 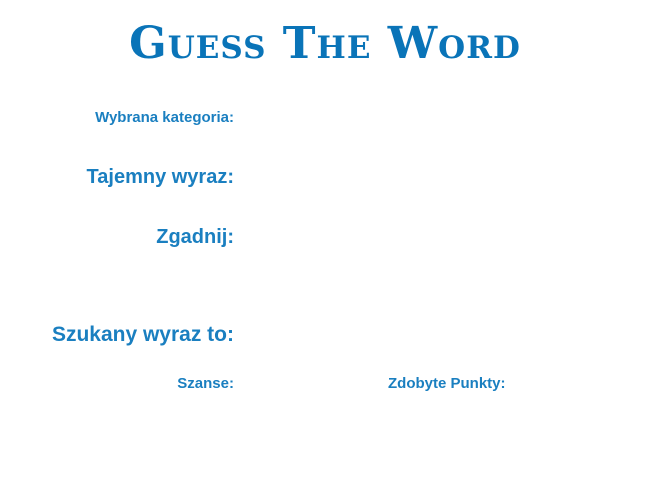 What do you see at coordinates (325, 43) in the screenshot?
I see `page-title: Guess The Word` at bounding box center [325, 43].